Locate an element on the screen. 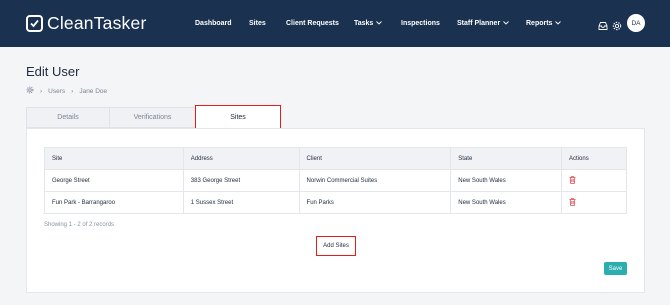  column-header-address: Address is located at coordinates (241, 158).